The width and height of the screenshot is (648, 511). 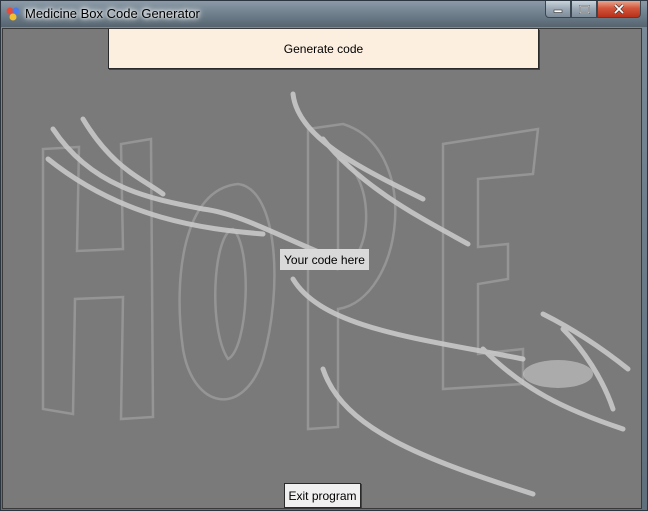 I want to click on close-button, so click(x=619, y=9).